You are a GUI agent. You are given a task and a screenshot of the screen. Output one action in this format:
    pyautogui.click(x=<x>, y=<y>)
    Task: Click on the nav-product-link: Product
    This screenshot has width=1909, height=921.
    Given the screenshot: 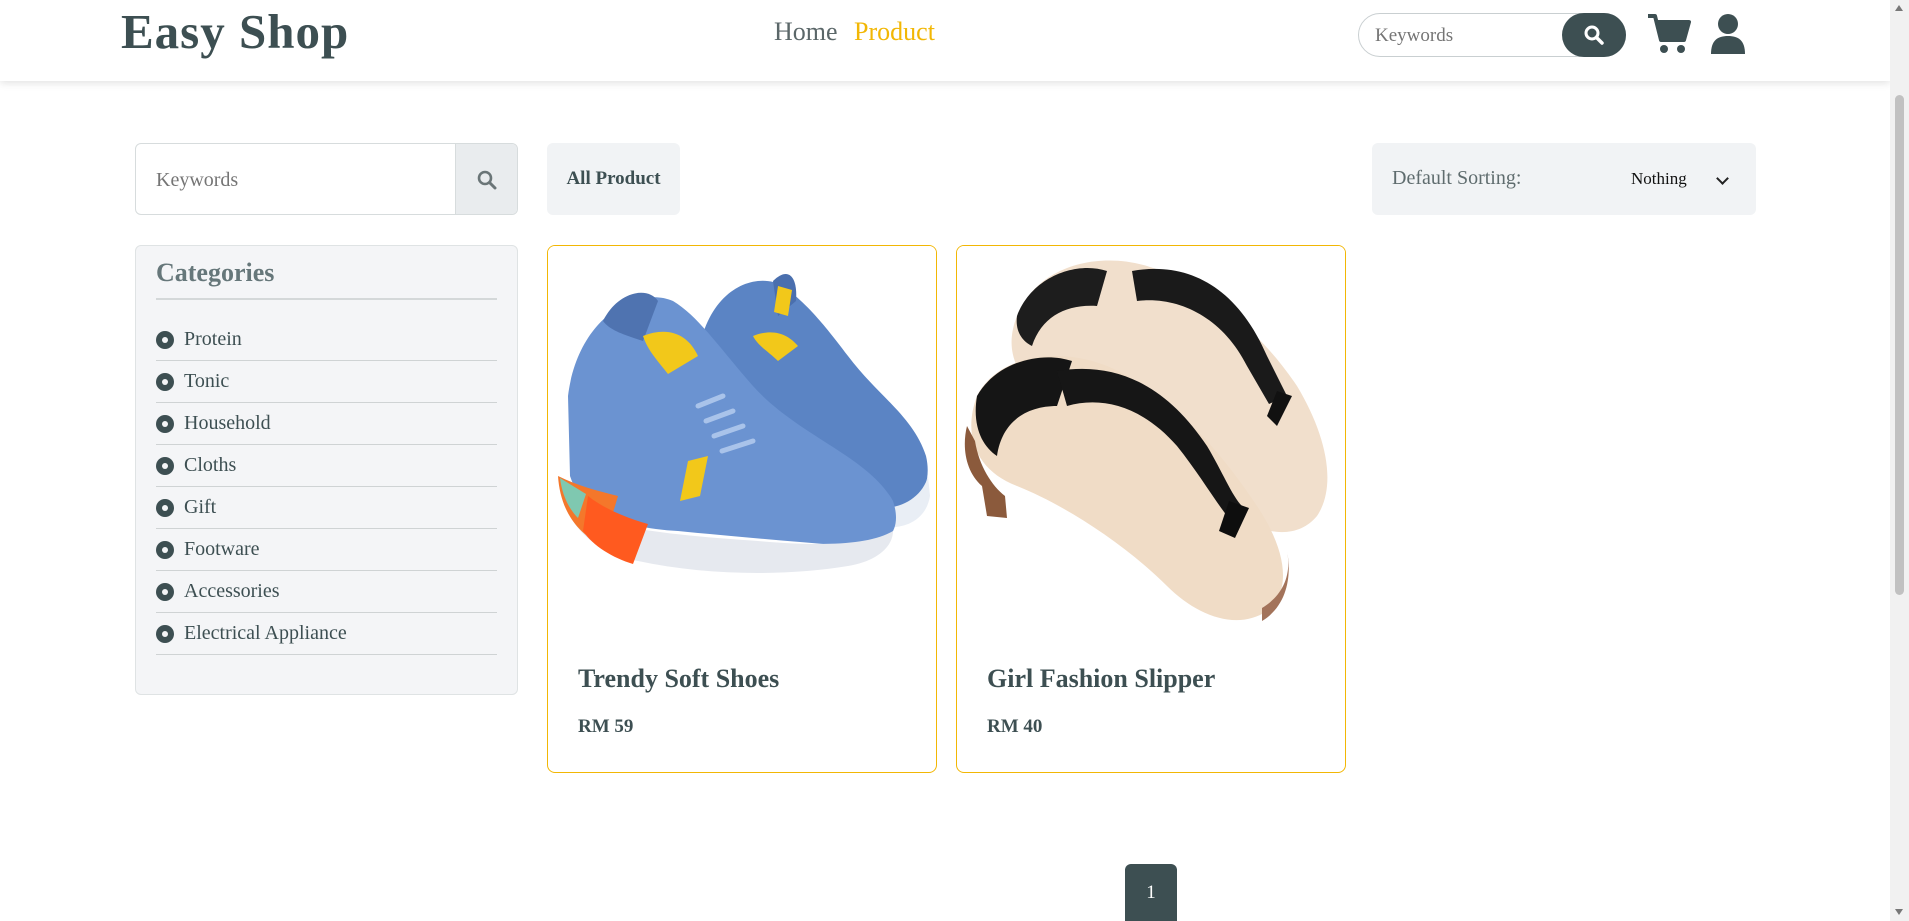 What is the action you would take?
    pyautogui.click(x=894, y=31)
    